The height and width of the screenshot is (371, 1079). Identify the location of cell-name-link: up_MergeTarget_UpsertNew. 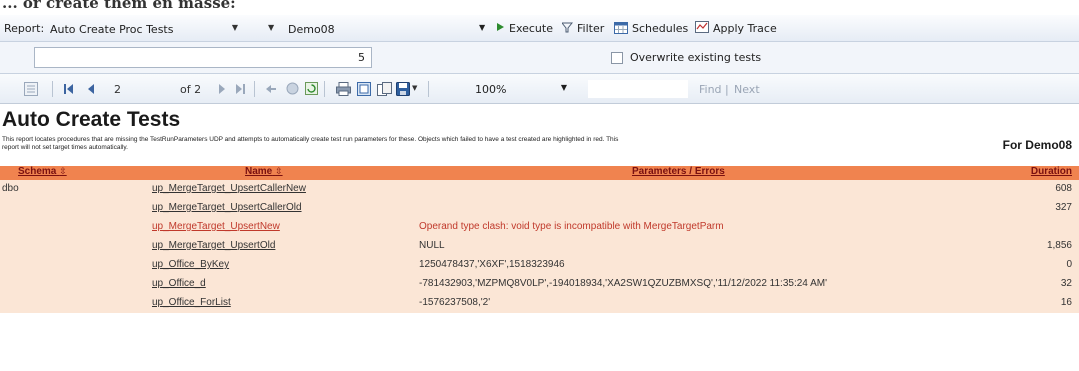
(216, 226).